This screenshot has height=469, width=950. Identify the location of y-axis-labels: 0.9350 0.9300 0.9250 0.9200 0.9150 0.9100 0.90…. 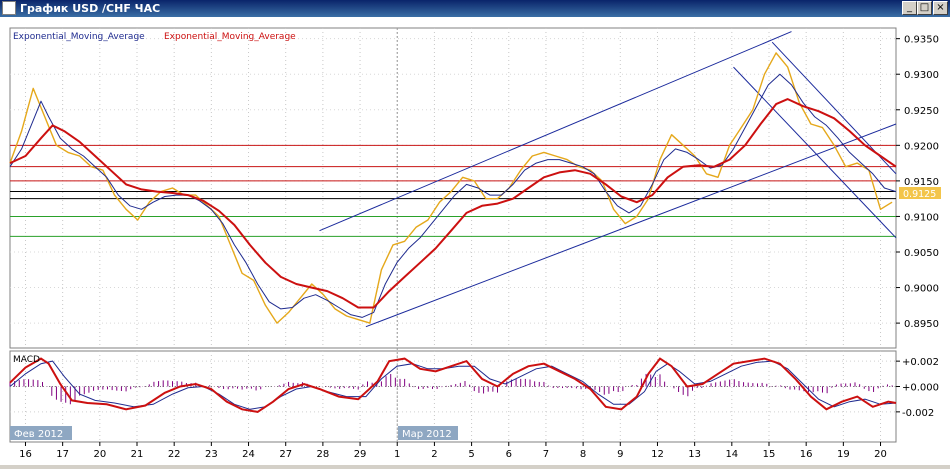
(917, 227).